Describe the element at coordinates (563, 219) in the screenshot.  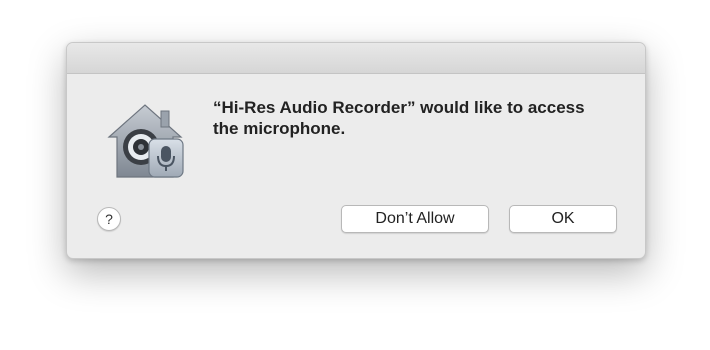
I see `ok-button: OK` at that location.